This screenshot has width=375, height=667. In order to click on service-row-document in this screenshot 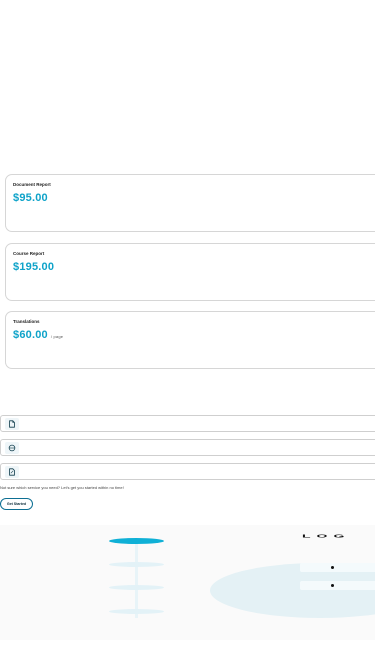, I will do `click(187, 423)`.